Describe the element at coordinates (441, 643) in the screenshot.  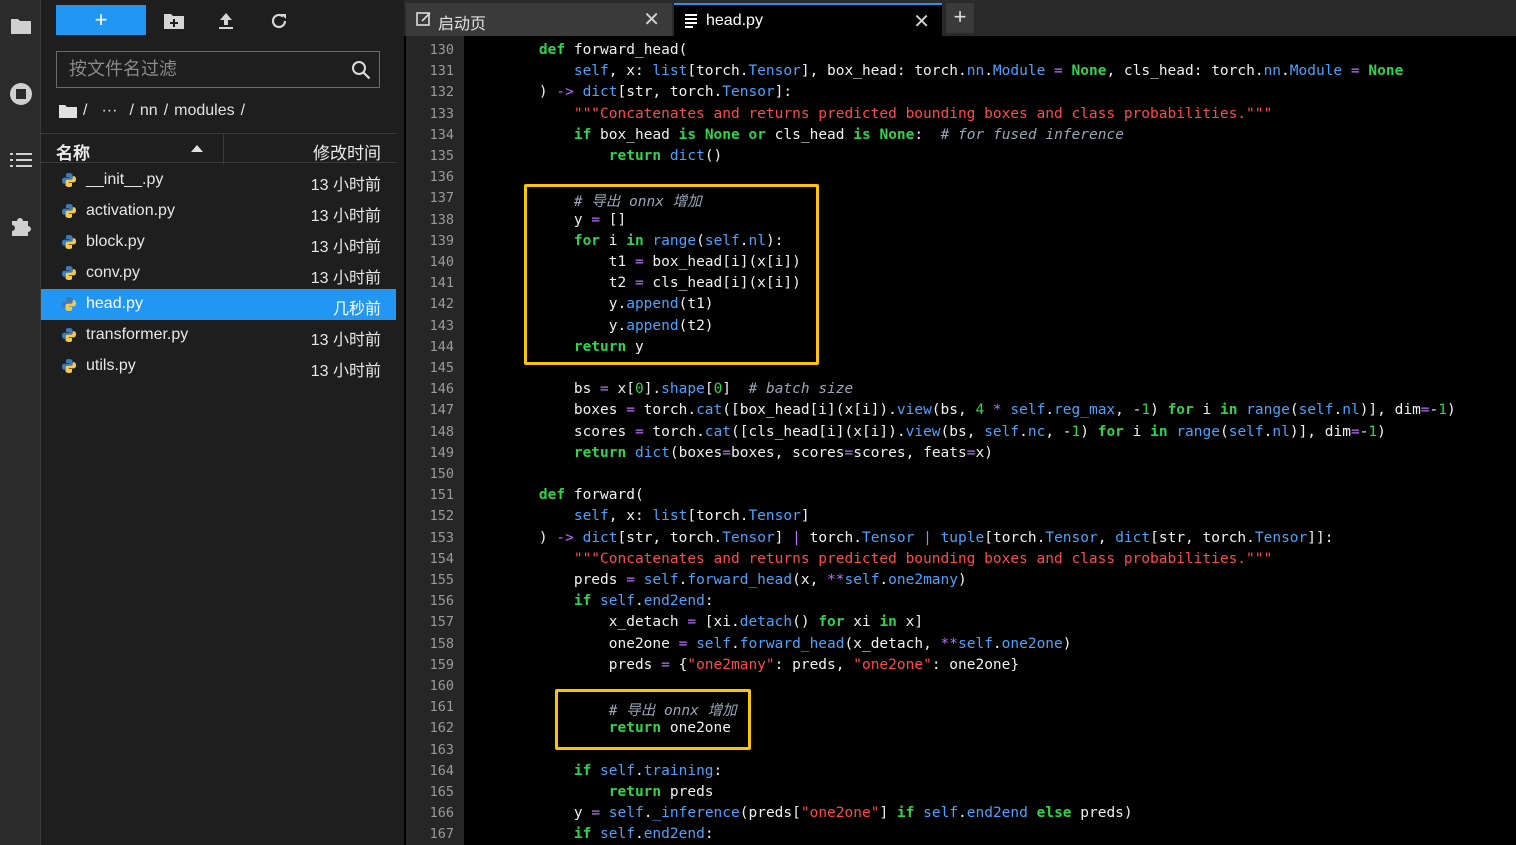
I see `line-number: 158` at that location.